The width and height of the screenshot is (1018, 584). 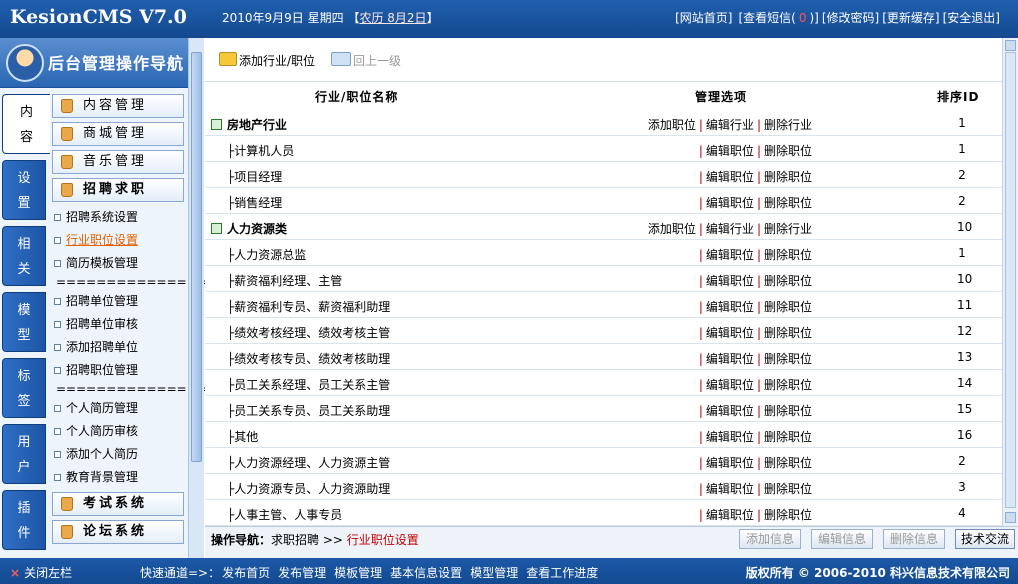 I want to click on view-messages-link: [查看短信(0)], so click(x=776, y=18).